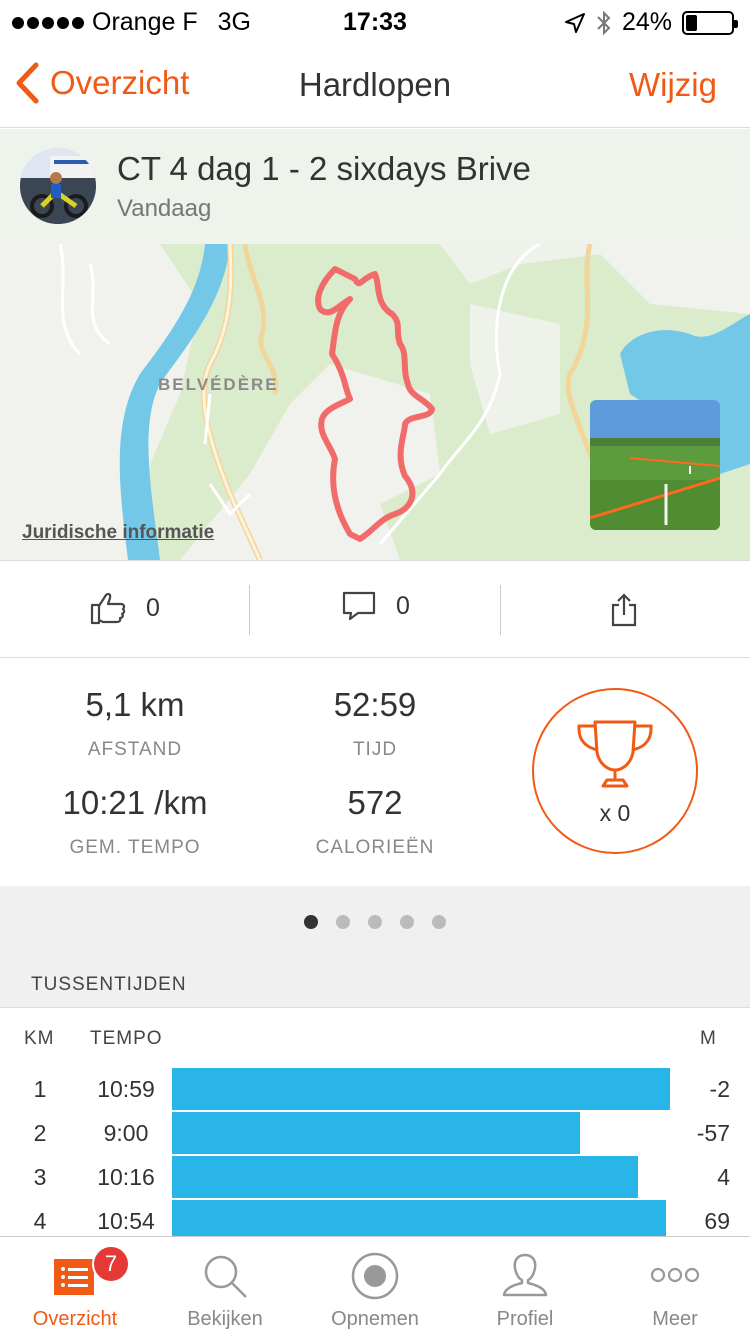 The image size is (750, 1335). What do you see at coordinates (375, 1319) in the screenshot?
I see `tab-label: Opnemen` at bounding box center [375, 1319].